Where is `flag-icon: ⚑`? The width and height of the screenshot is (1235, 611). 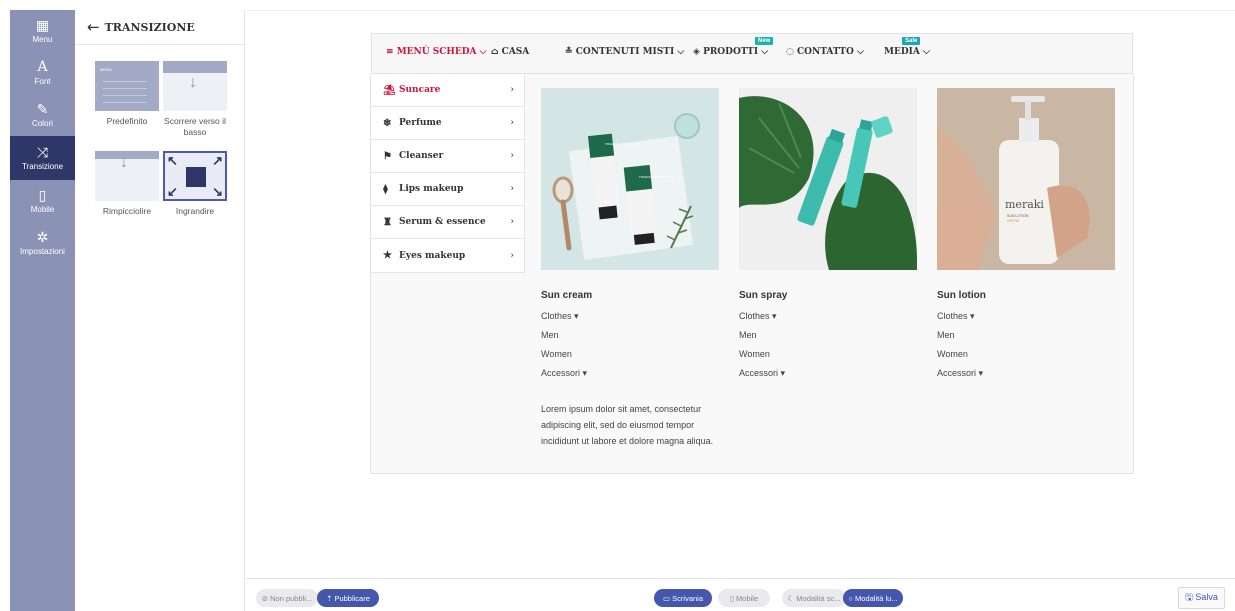 flag-icon: ⚑ is located at coordinates (387, 156).